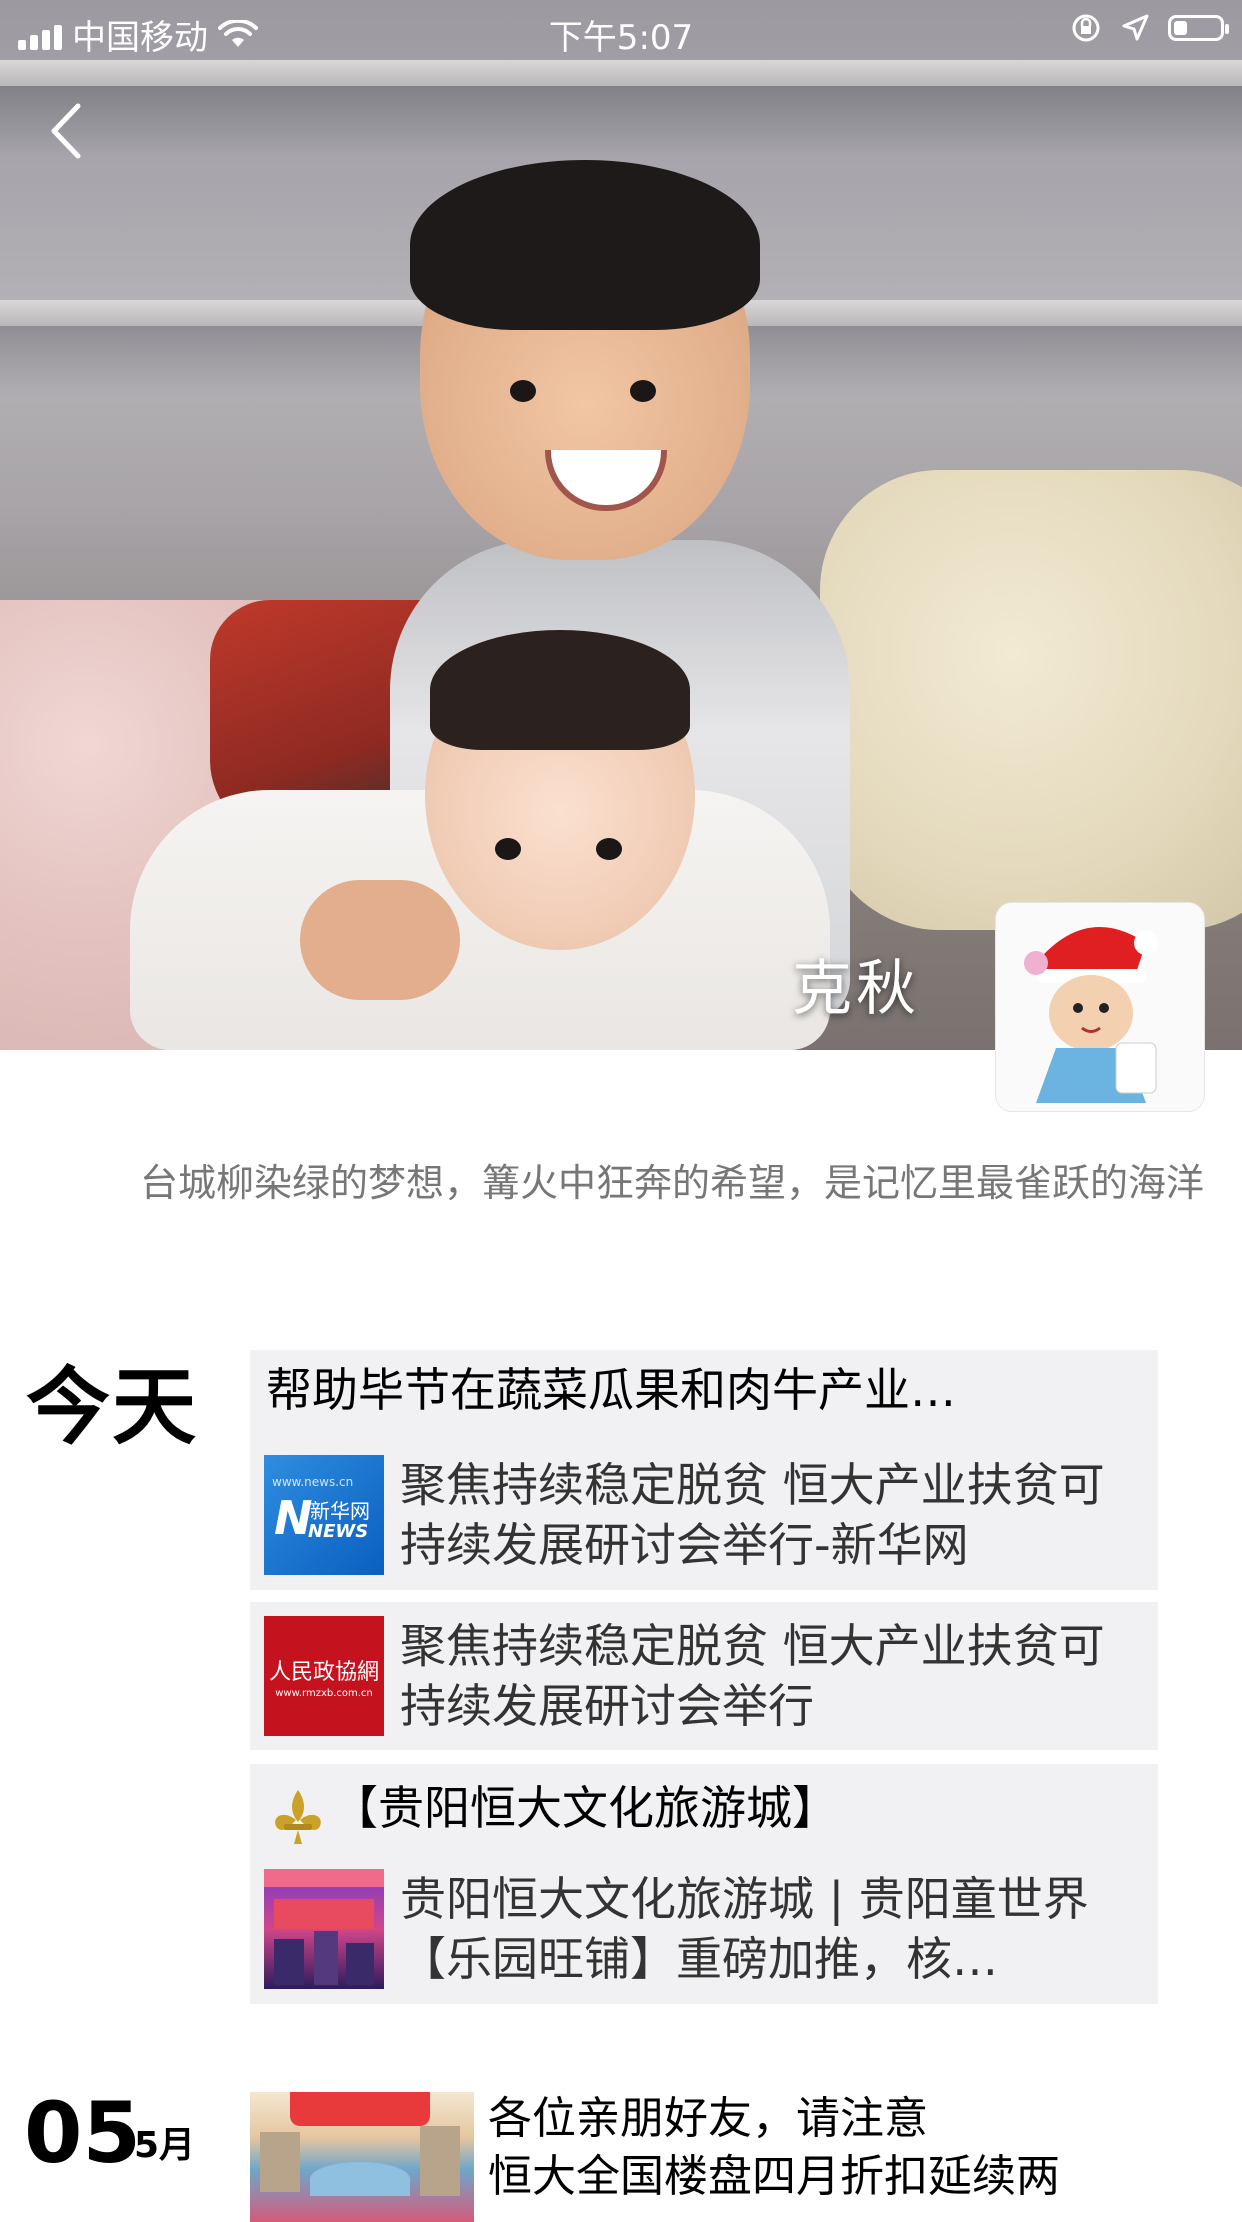 Image resolution: width=1242 pixels, height=2222 pixels. I want to click on thumb-sub: NEWS, so click(338, 1531).